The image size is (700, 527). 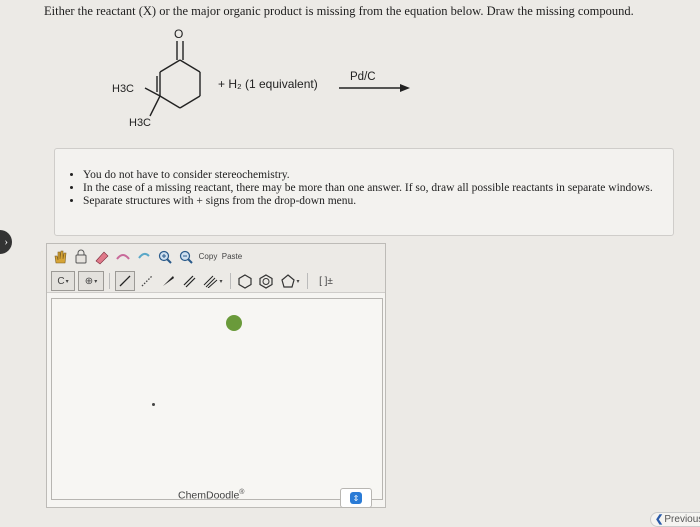 I want to click on ring-icon, so click(x=245, y=281).